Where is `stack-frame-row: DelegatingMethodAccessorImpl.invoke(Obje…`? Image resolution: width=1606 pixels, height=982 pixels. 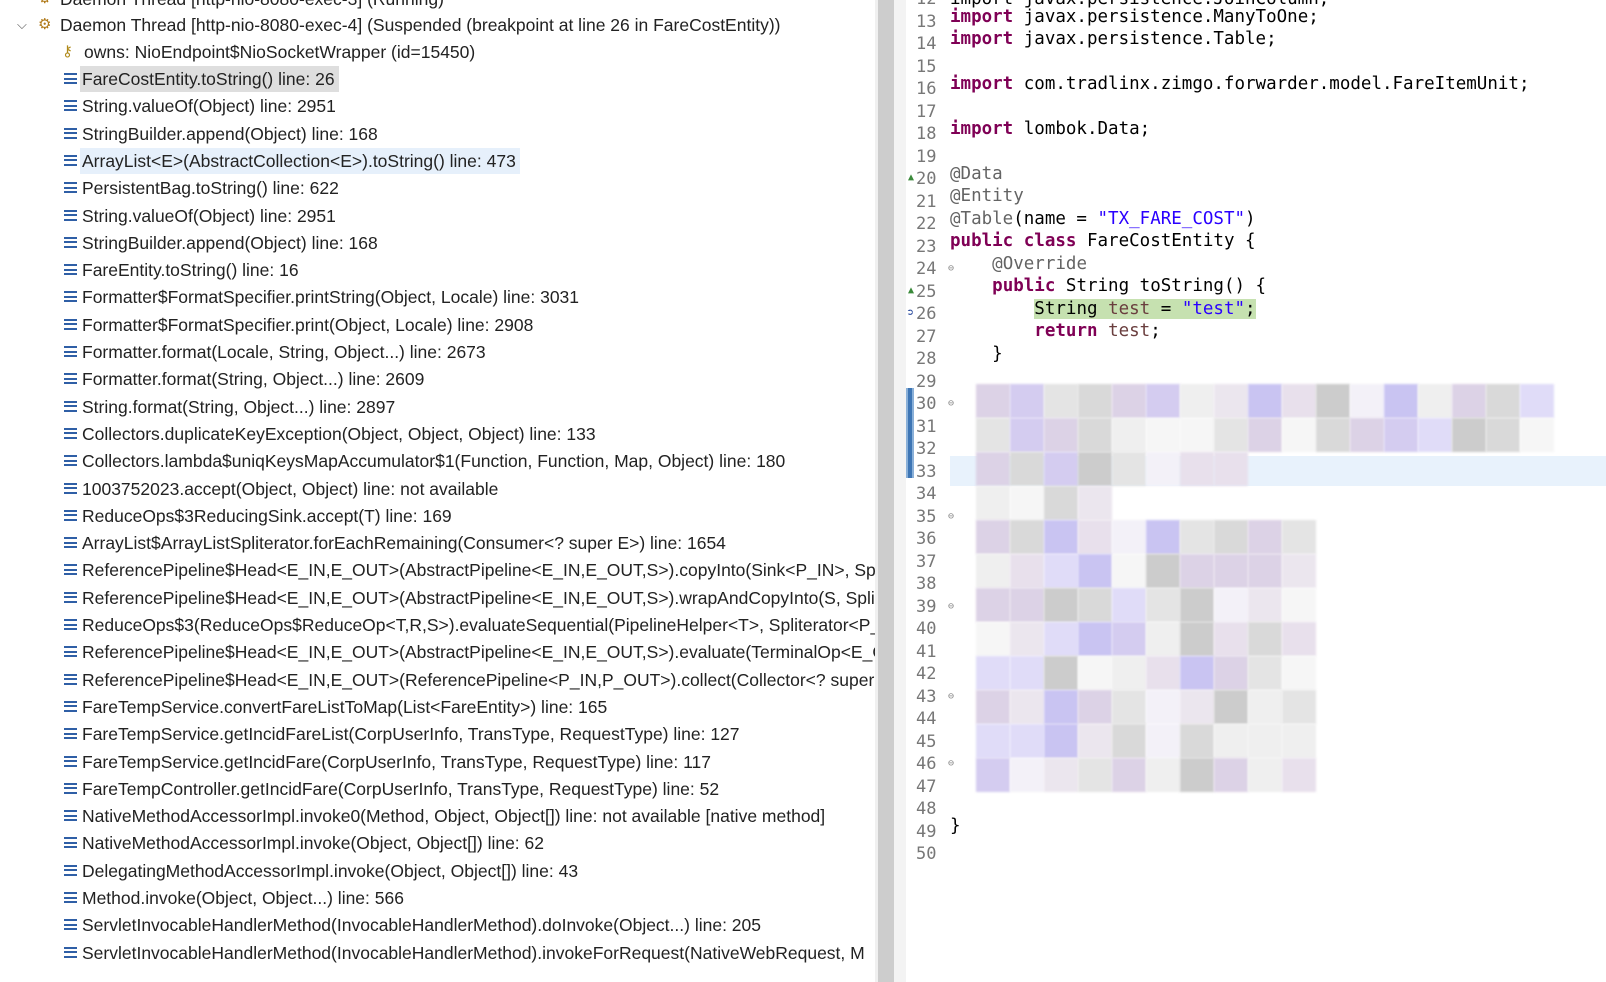
stack-frame-row: DelegatingMethodAccessorImpl.invoke(Obje… is located at coordinates (436, 871).